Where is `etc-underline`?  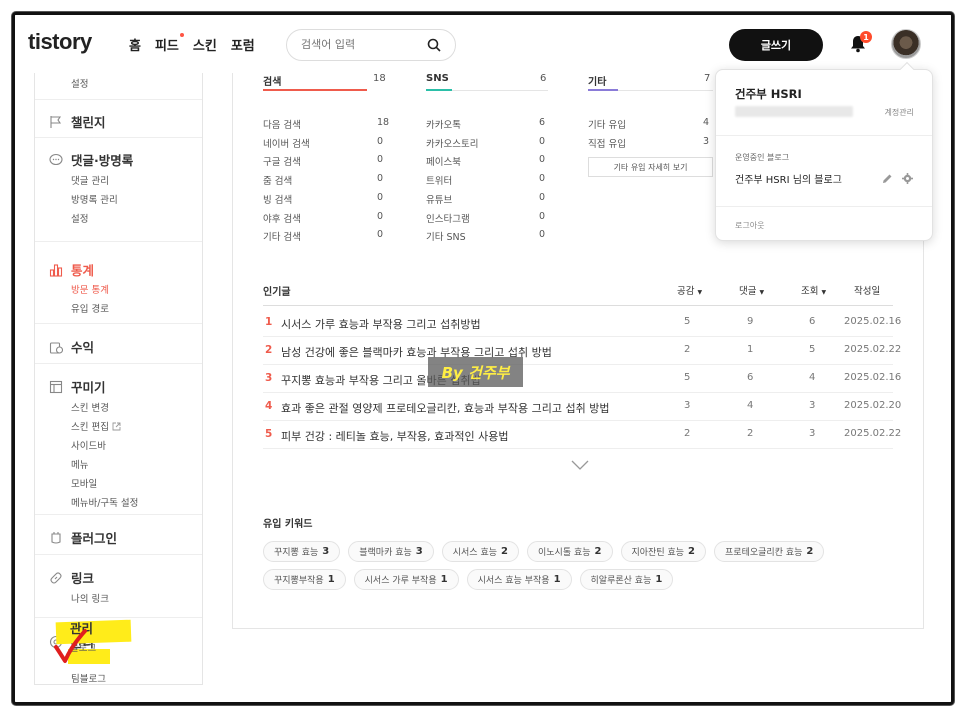 etc-underline is located at coordinates (603, 90).